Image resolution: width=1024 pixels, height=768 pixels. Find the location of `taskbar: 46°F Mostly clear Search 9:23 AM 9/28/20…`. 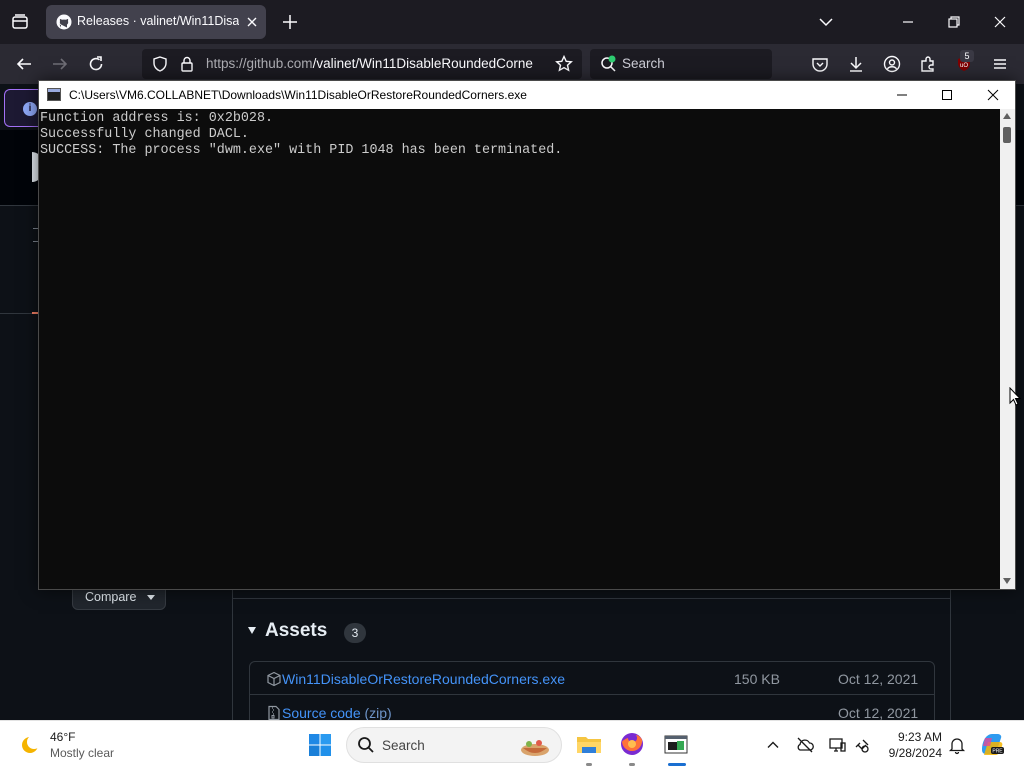

taskbar: 46°F Mostly clear Search 9:23 AM 9/28/20… is located at coordinates (512, 744).